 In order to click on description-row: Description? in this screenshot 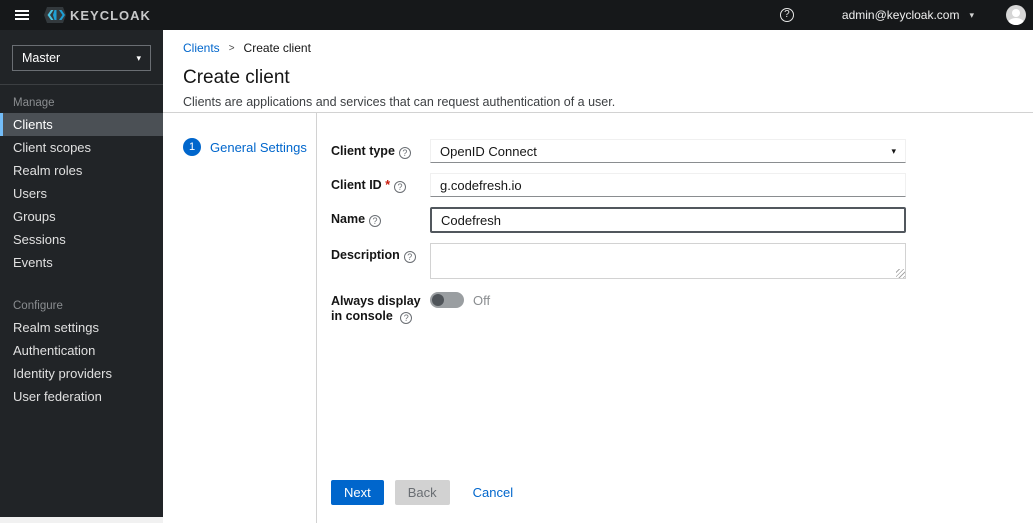, I will do `click(682, 261)`.